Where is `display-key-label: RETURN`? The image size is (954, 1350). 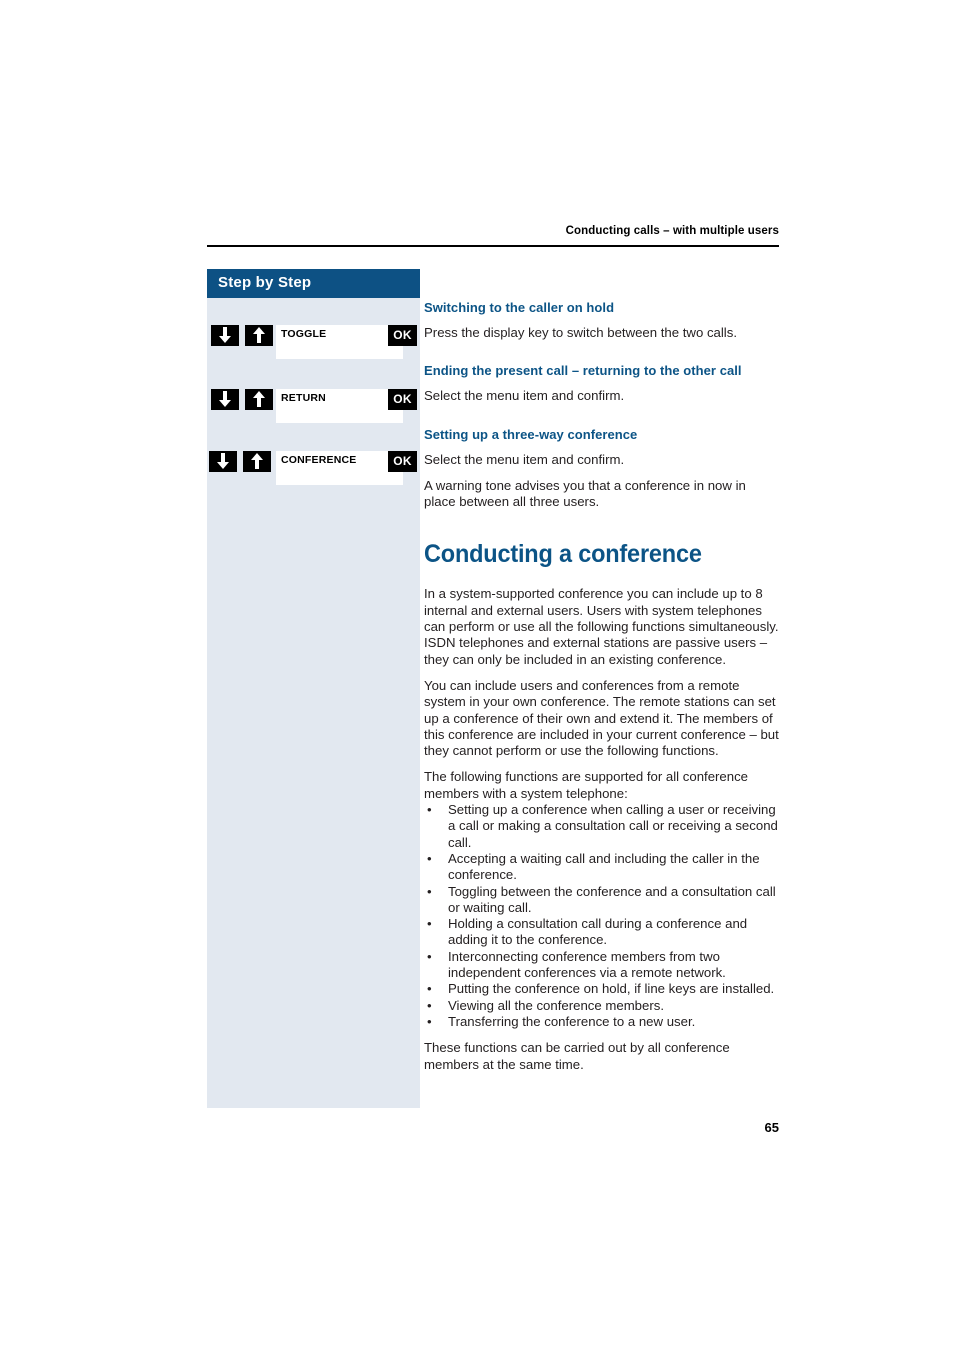
display-key-label: RETURN is located at coordinates (303, 398).